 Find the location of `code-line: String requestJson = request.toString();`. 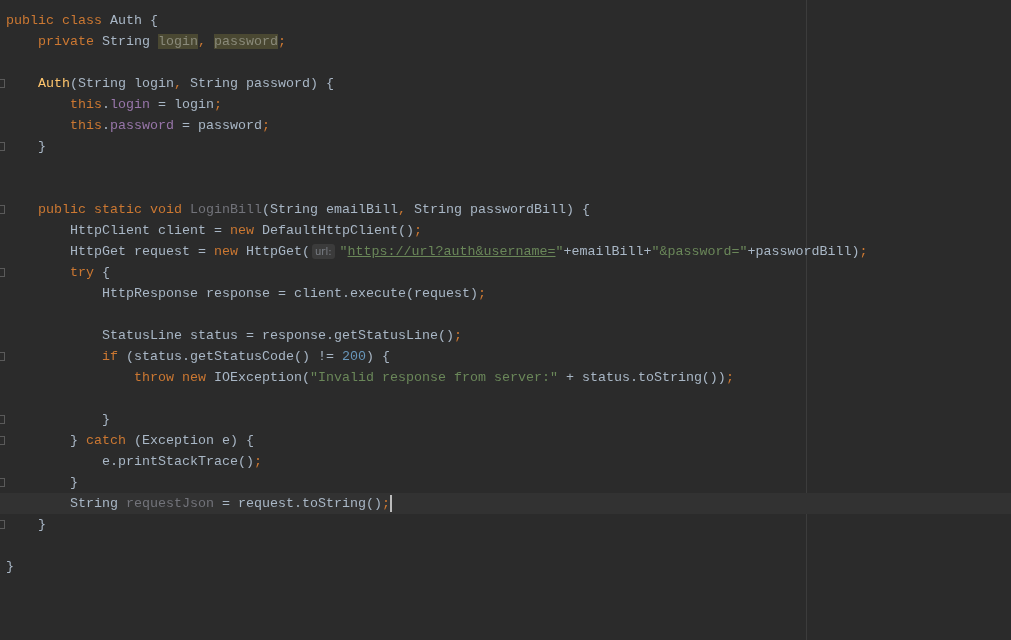

code-line: String requestJson = request.toString(); is located at coordinates (229, 503).